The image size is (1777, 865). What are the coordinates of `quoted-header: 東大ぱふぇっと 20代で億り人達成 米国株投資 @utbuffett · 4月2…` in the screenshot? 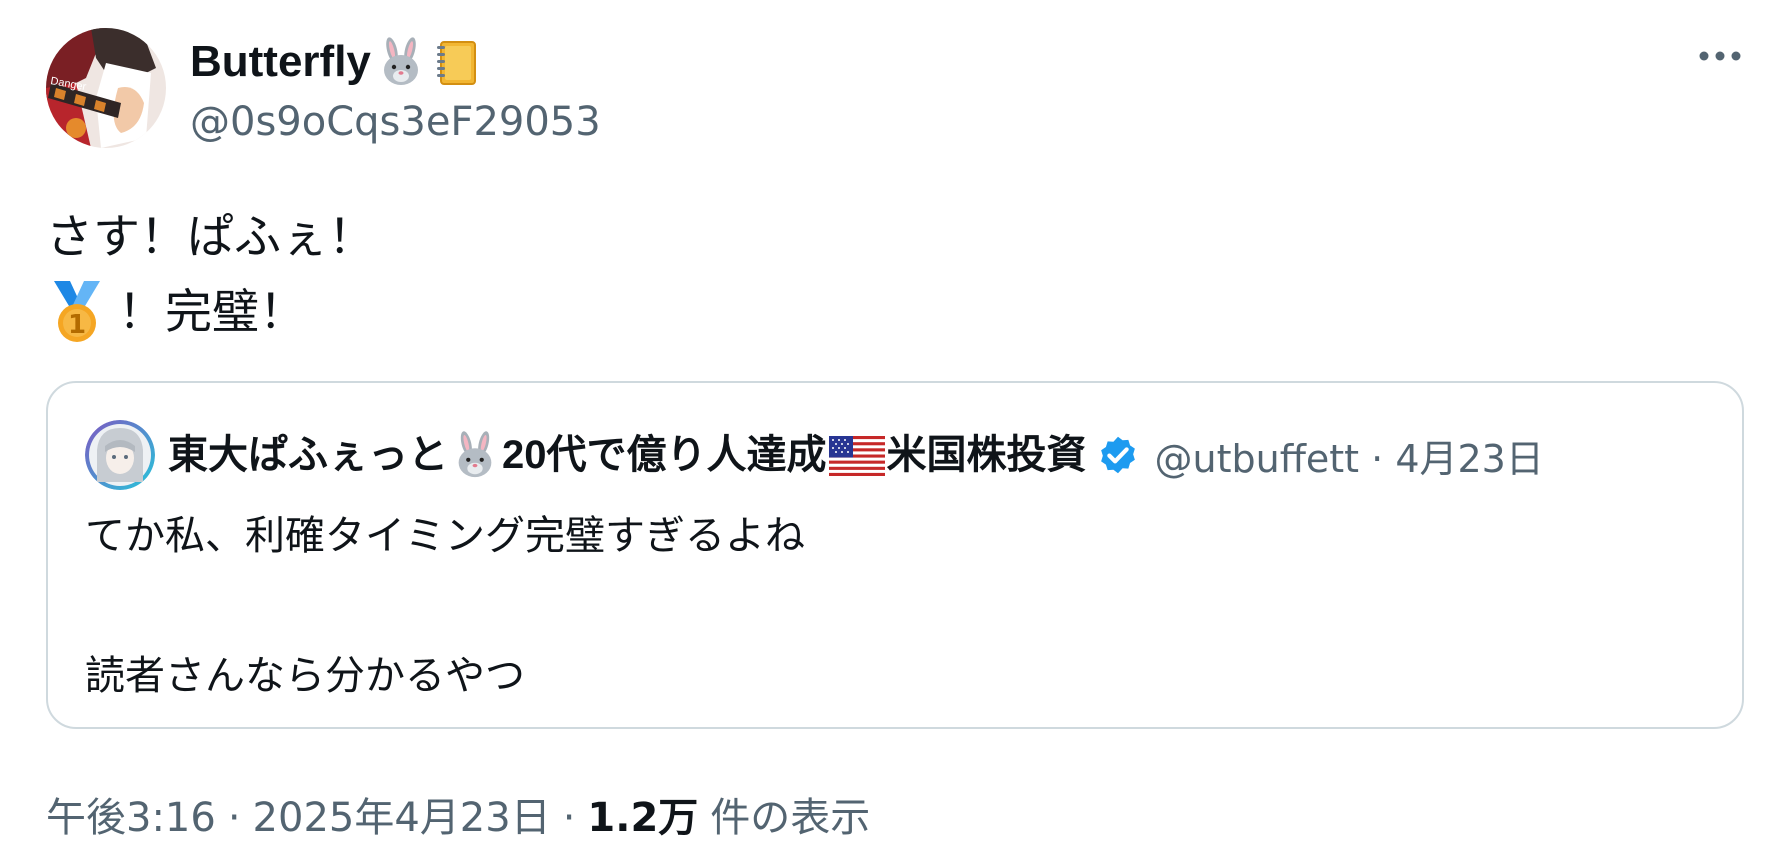 It's located at (856, 455).